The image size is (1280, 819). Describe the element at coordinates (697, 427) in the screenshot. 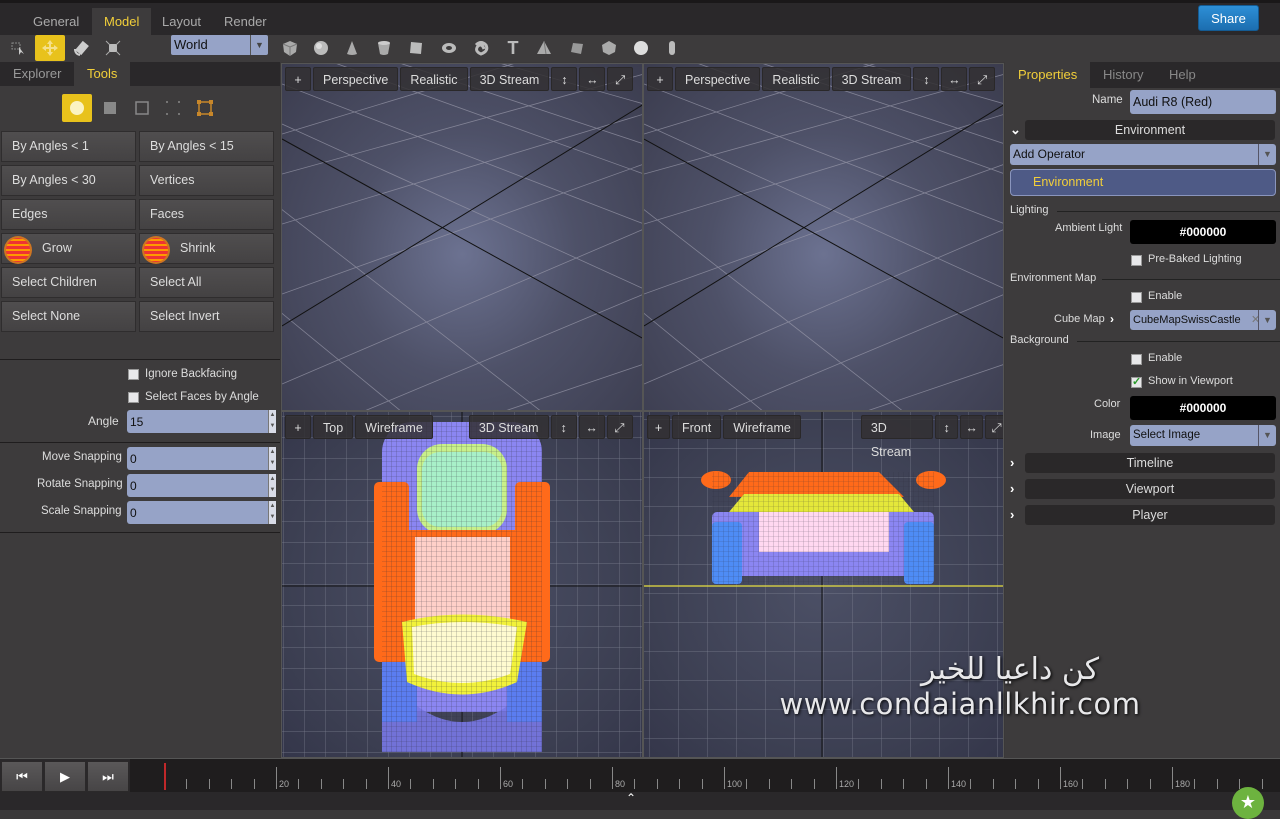

I see `view-select: Front` at that location.